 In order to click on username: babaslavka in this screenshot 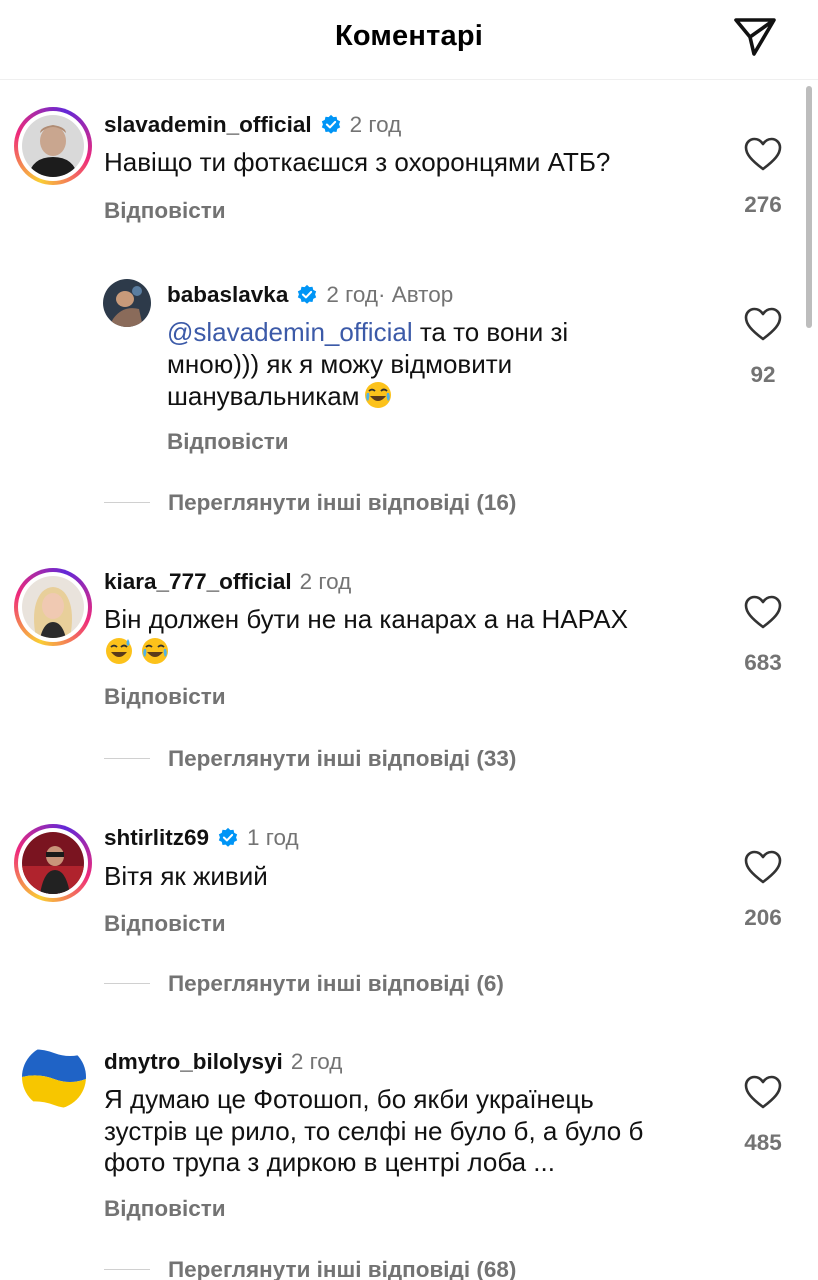, I will do `click(227, 295)`.